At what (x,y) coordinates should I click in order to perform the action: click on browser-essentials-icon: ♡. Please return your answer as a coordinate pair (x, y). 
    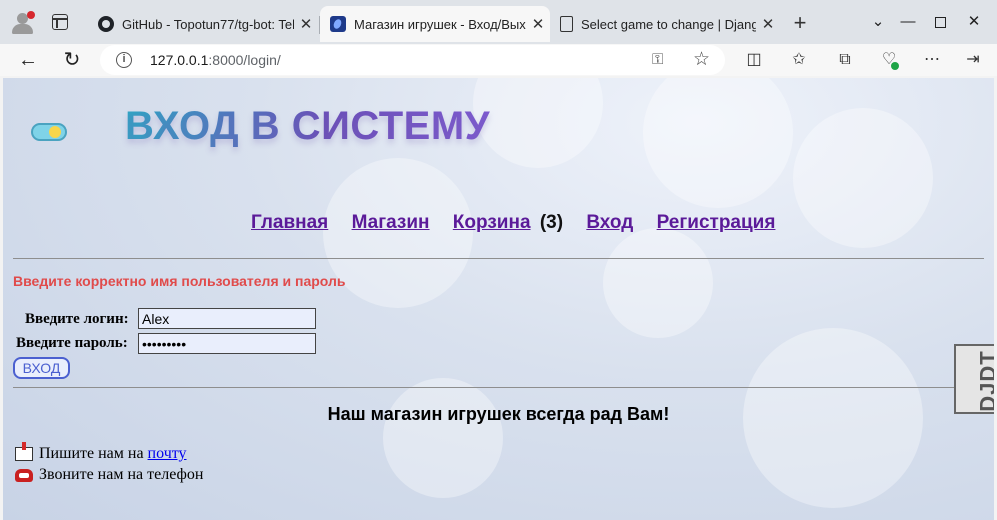
    Looking at the image, I should click on (889, 60).